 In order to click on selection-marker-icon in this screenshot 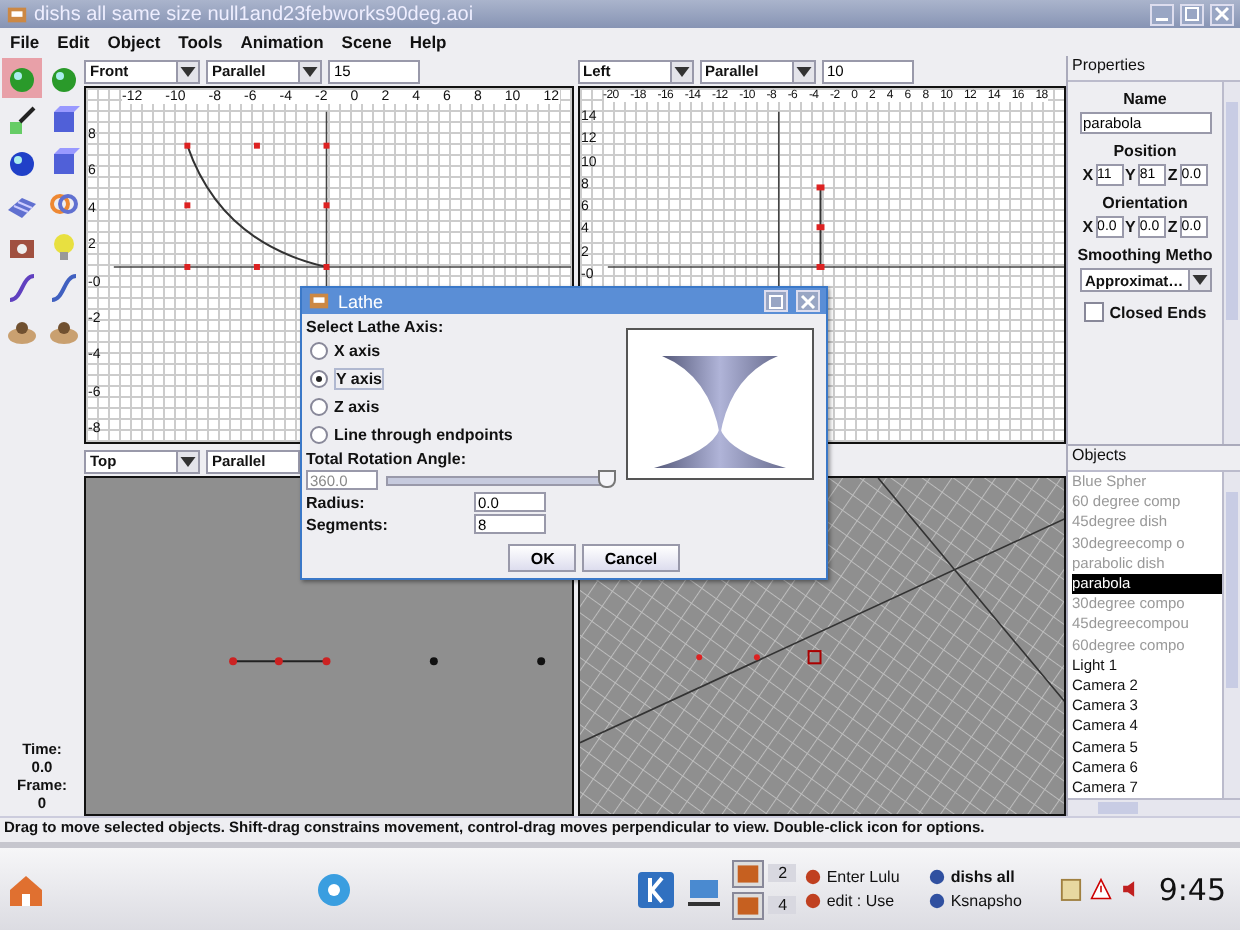, I will do `click(813, 657)`.